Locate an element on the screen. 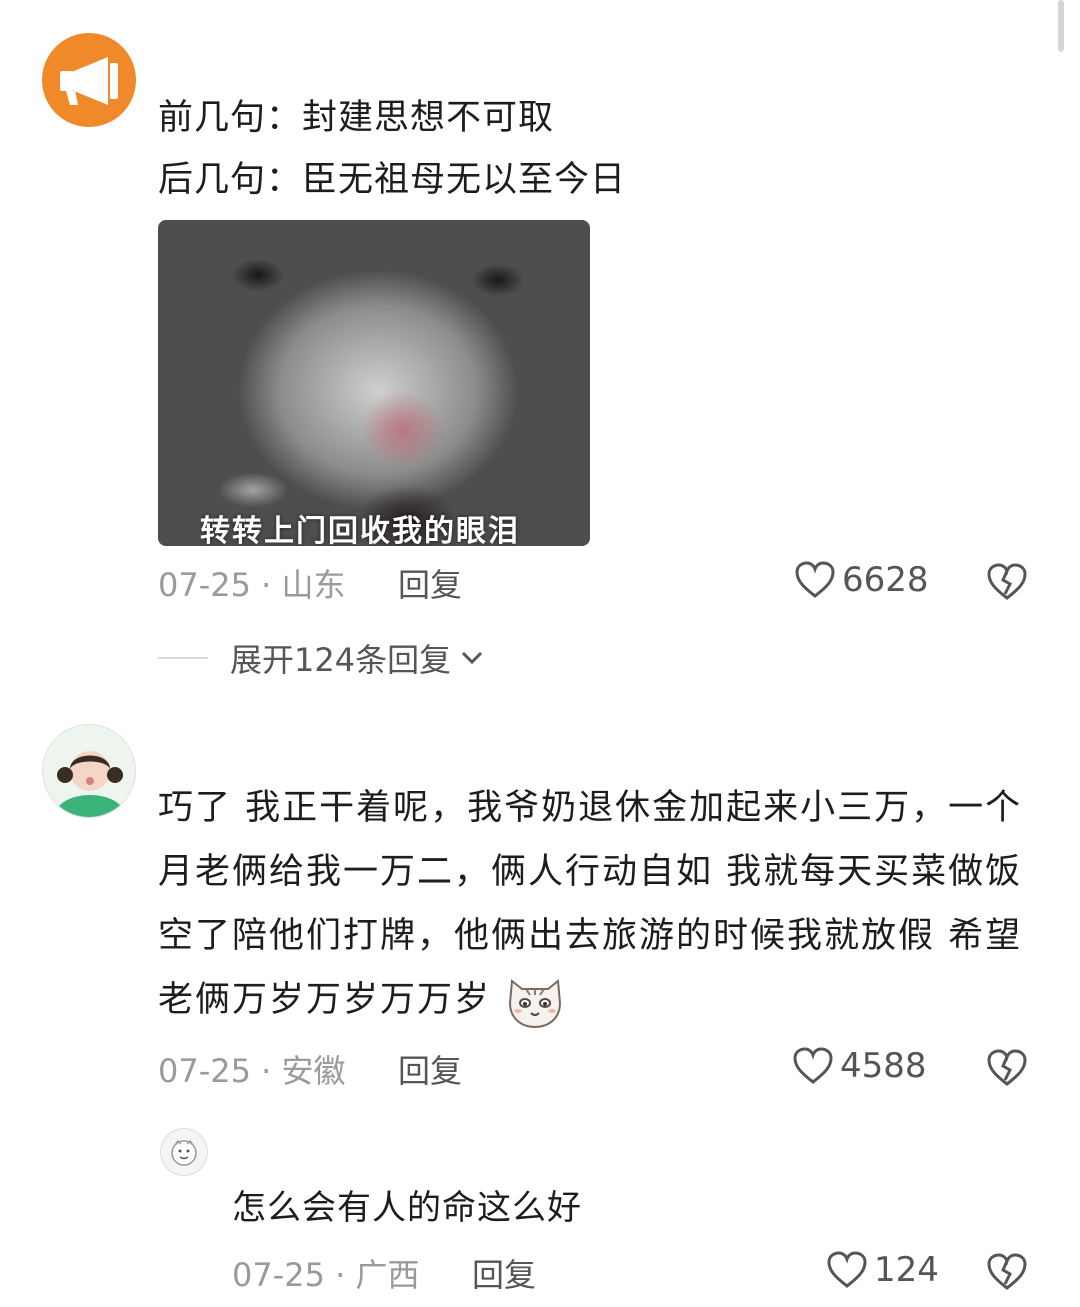 The width and height of the screenshot is (1080, 1307). comment-date: 07-25 · 山东 is located at coordinates (252, 585).